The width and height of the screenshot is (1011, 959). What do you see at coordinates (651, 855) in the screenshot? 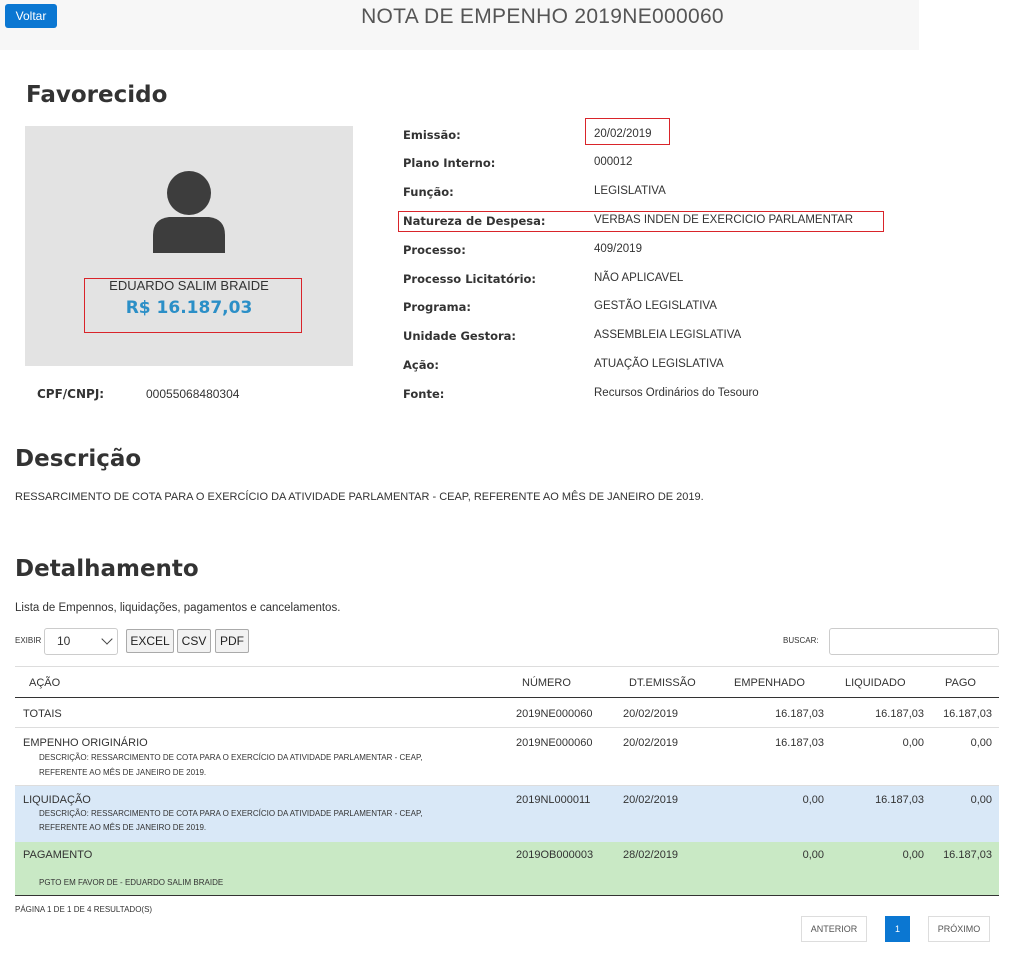
I see `cell-data: 28/02/2019` at bounding box center [651, 855].